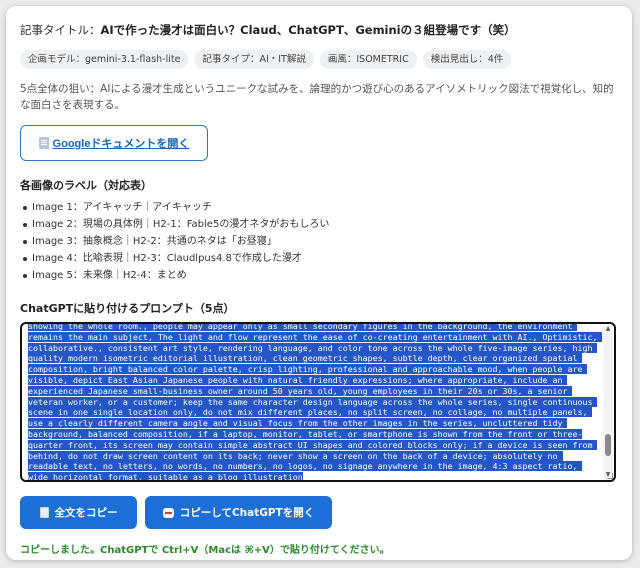 The height and width of the screenshot is (568, 640). I want to click on labels-heading: 各画像のラベル（対応表）, so click(86, 185).